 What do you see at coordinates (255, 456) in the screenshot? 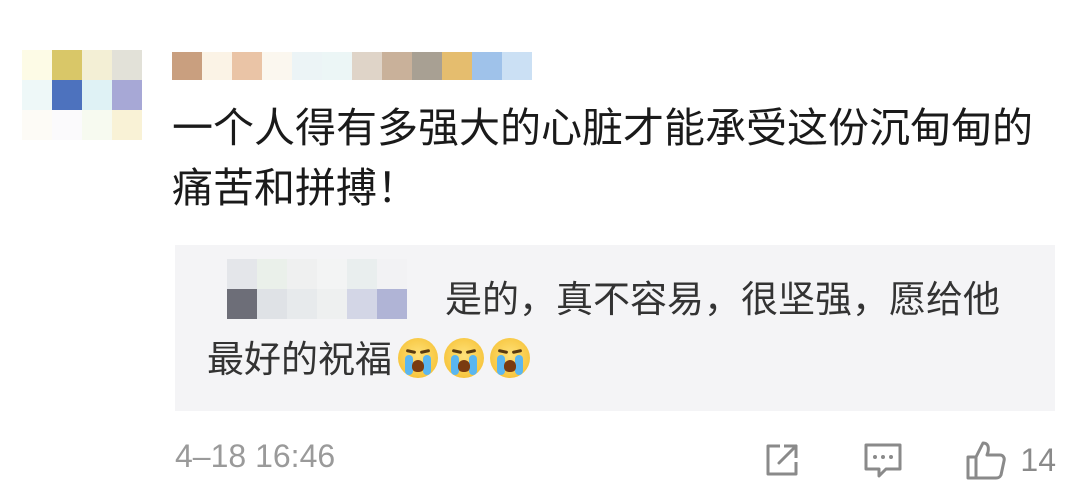
I see `timestamp: 4–18 16:46` at bounding box center [255, 456].